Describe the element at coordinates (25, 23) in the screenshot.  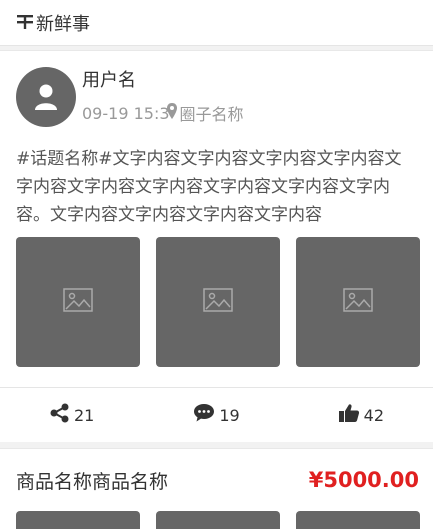
I see `news-icon` at that location.